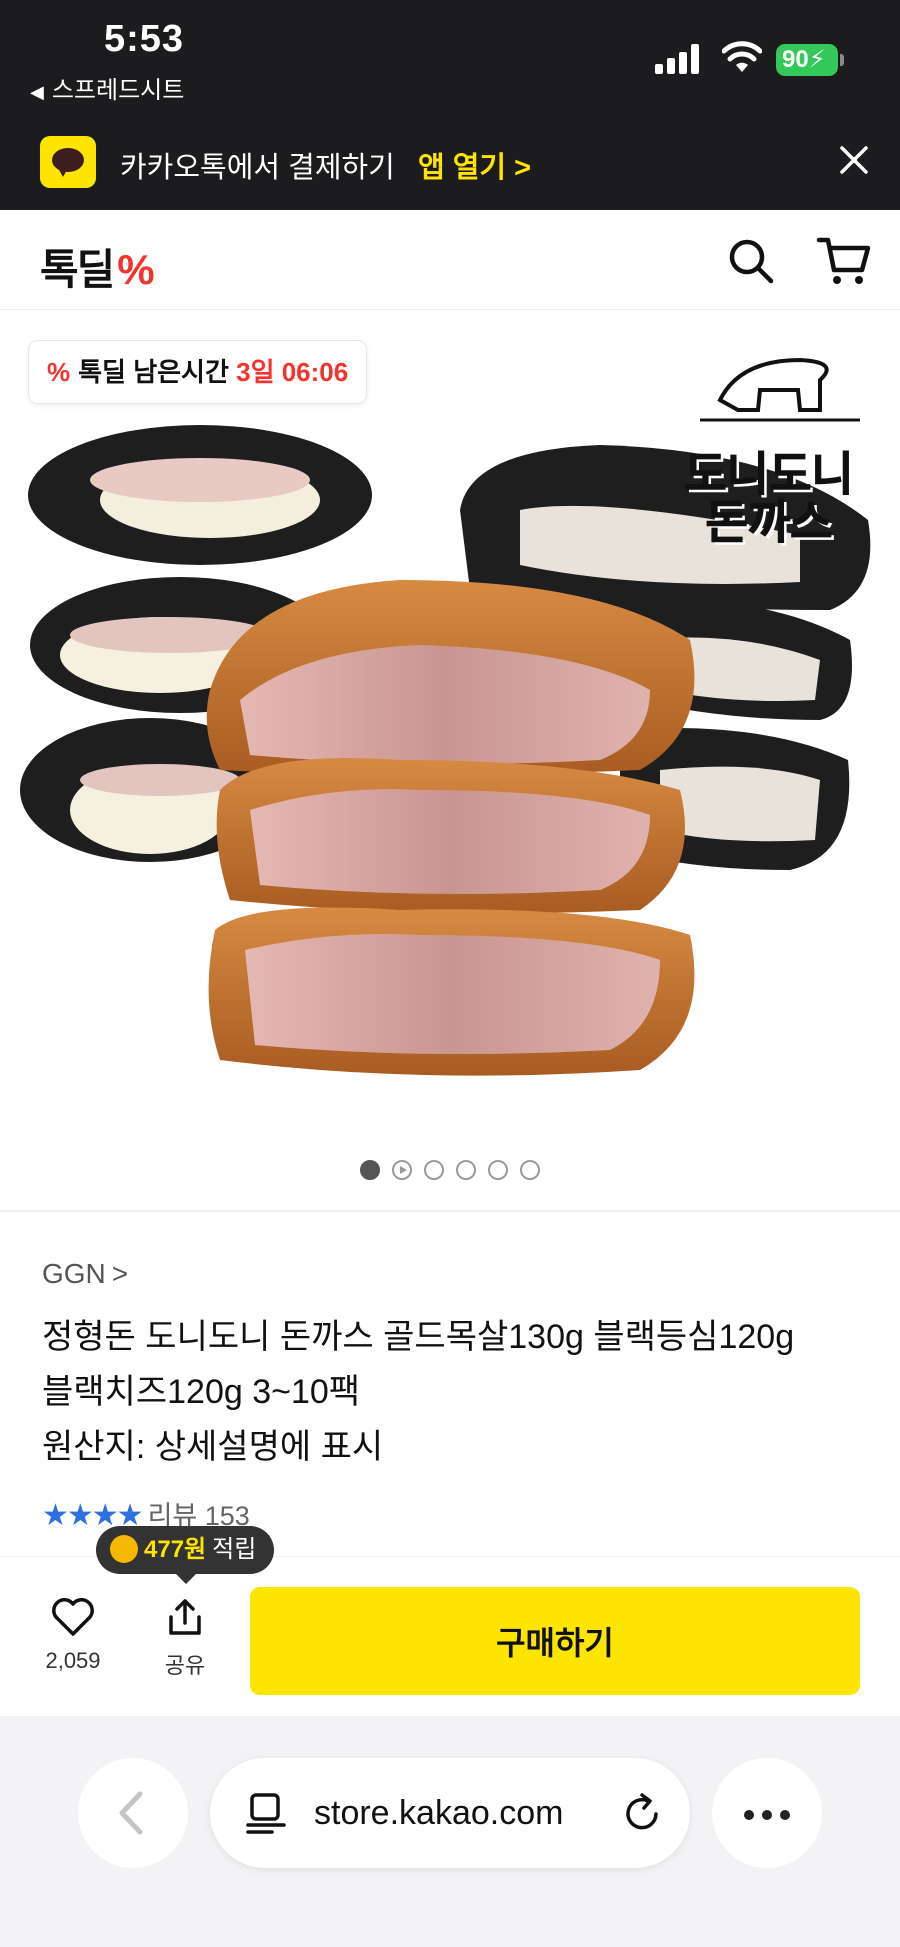 The image size is (900, 1947). I want to click on reload-icon, so click(642, 1813).